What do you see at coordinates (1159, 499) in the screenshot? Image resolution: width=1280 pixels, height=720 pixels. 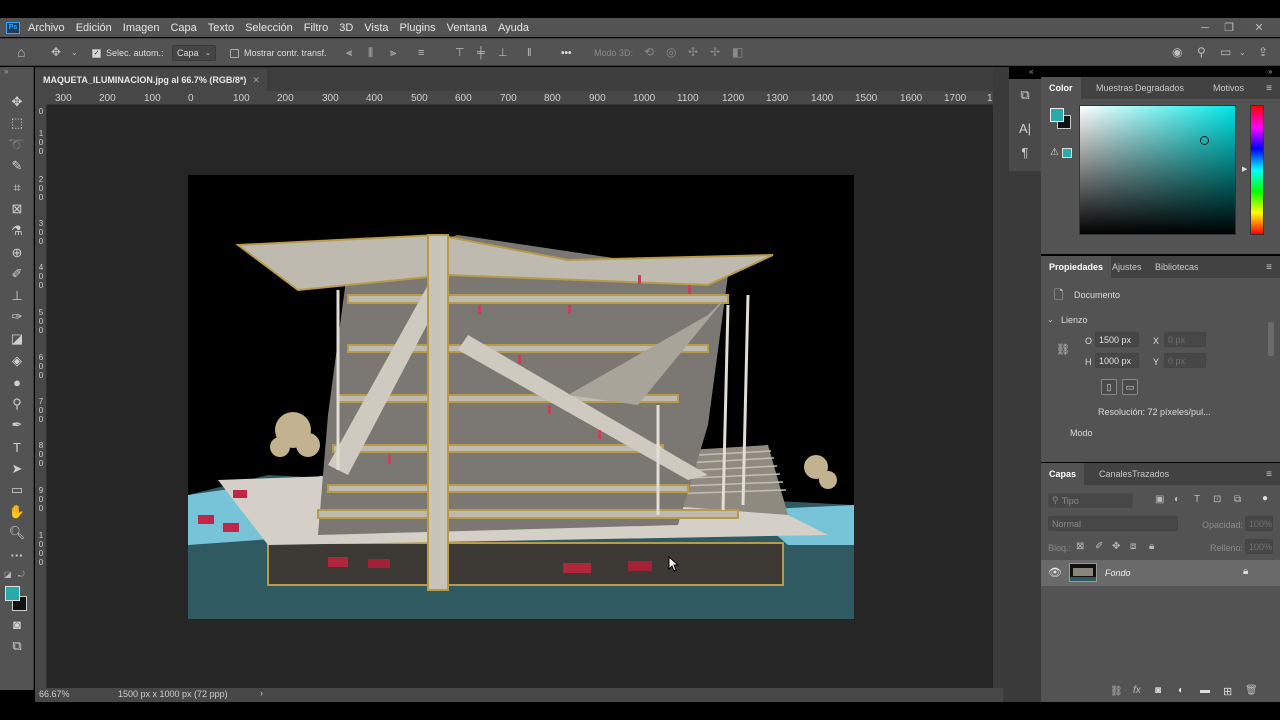 I see `filter-pixel-icon: ▣` at bounding box center [1159, 499].